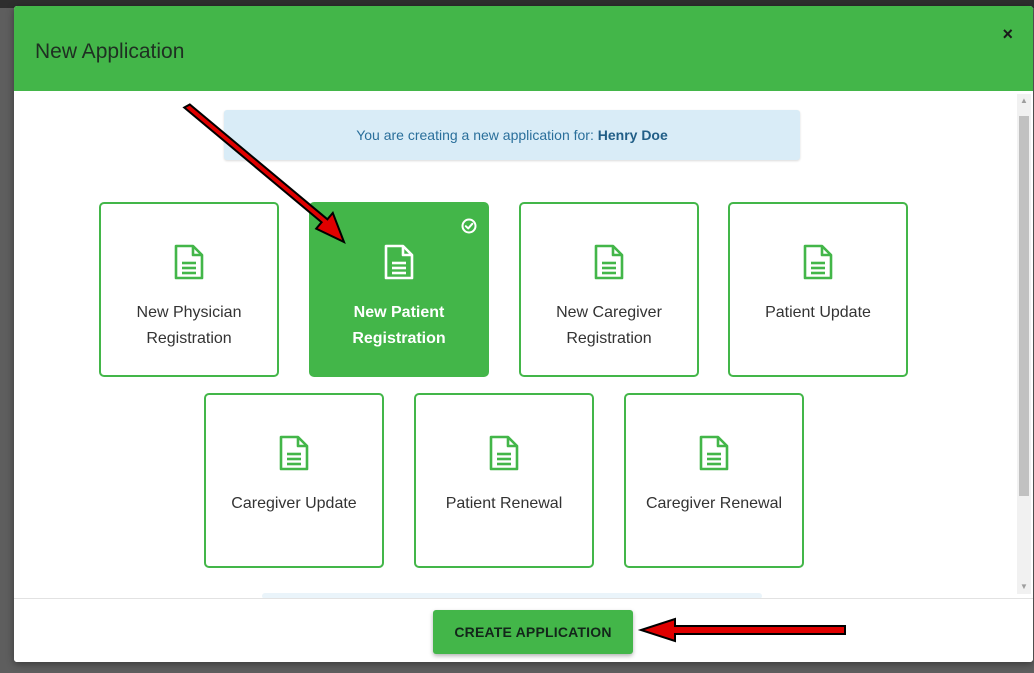 The image size is (1034, 673). Describe the element at coordinates (504, 480) in the screenshot. I see `tile-patient-renewal: Patient Renewal` at that location.